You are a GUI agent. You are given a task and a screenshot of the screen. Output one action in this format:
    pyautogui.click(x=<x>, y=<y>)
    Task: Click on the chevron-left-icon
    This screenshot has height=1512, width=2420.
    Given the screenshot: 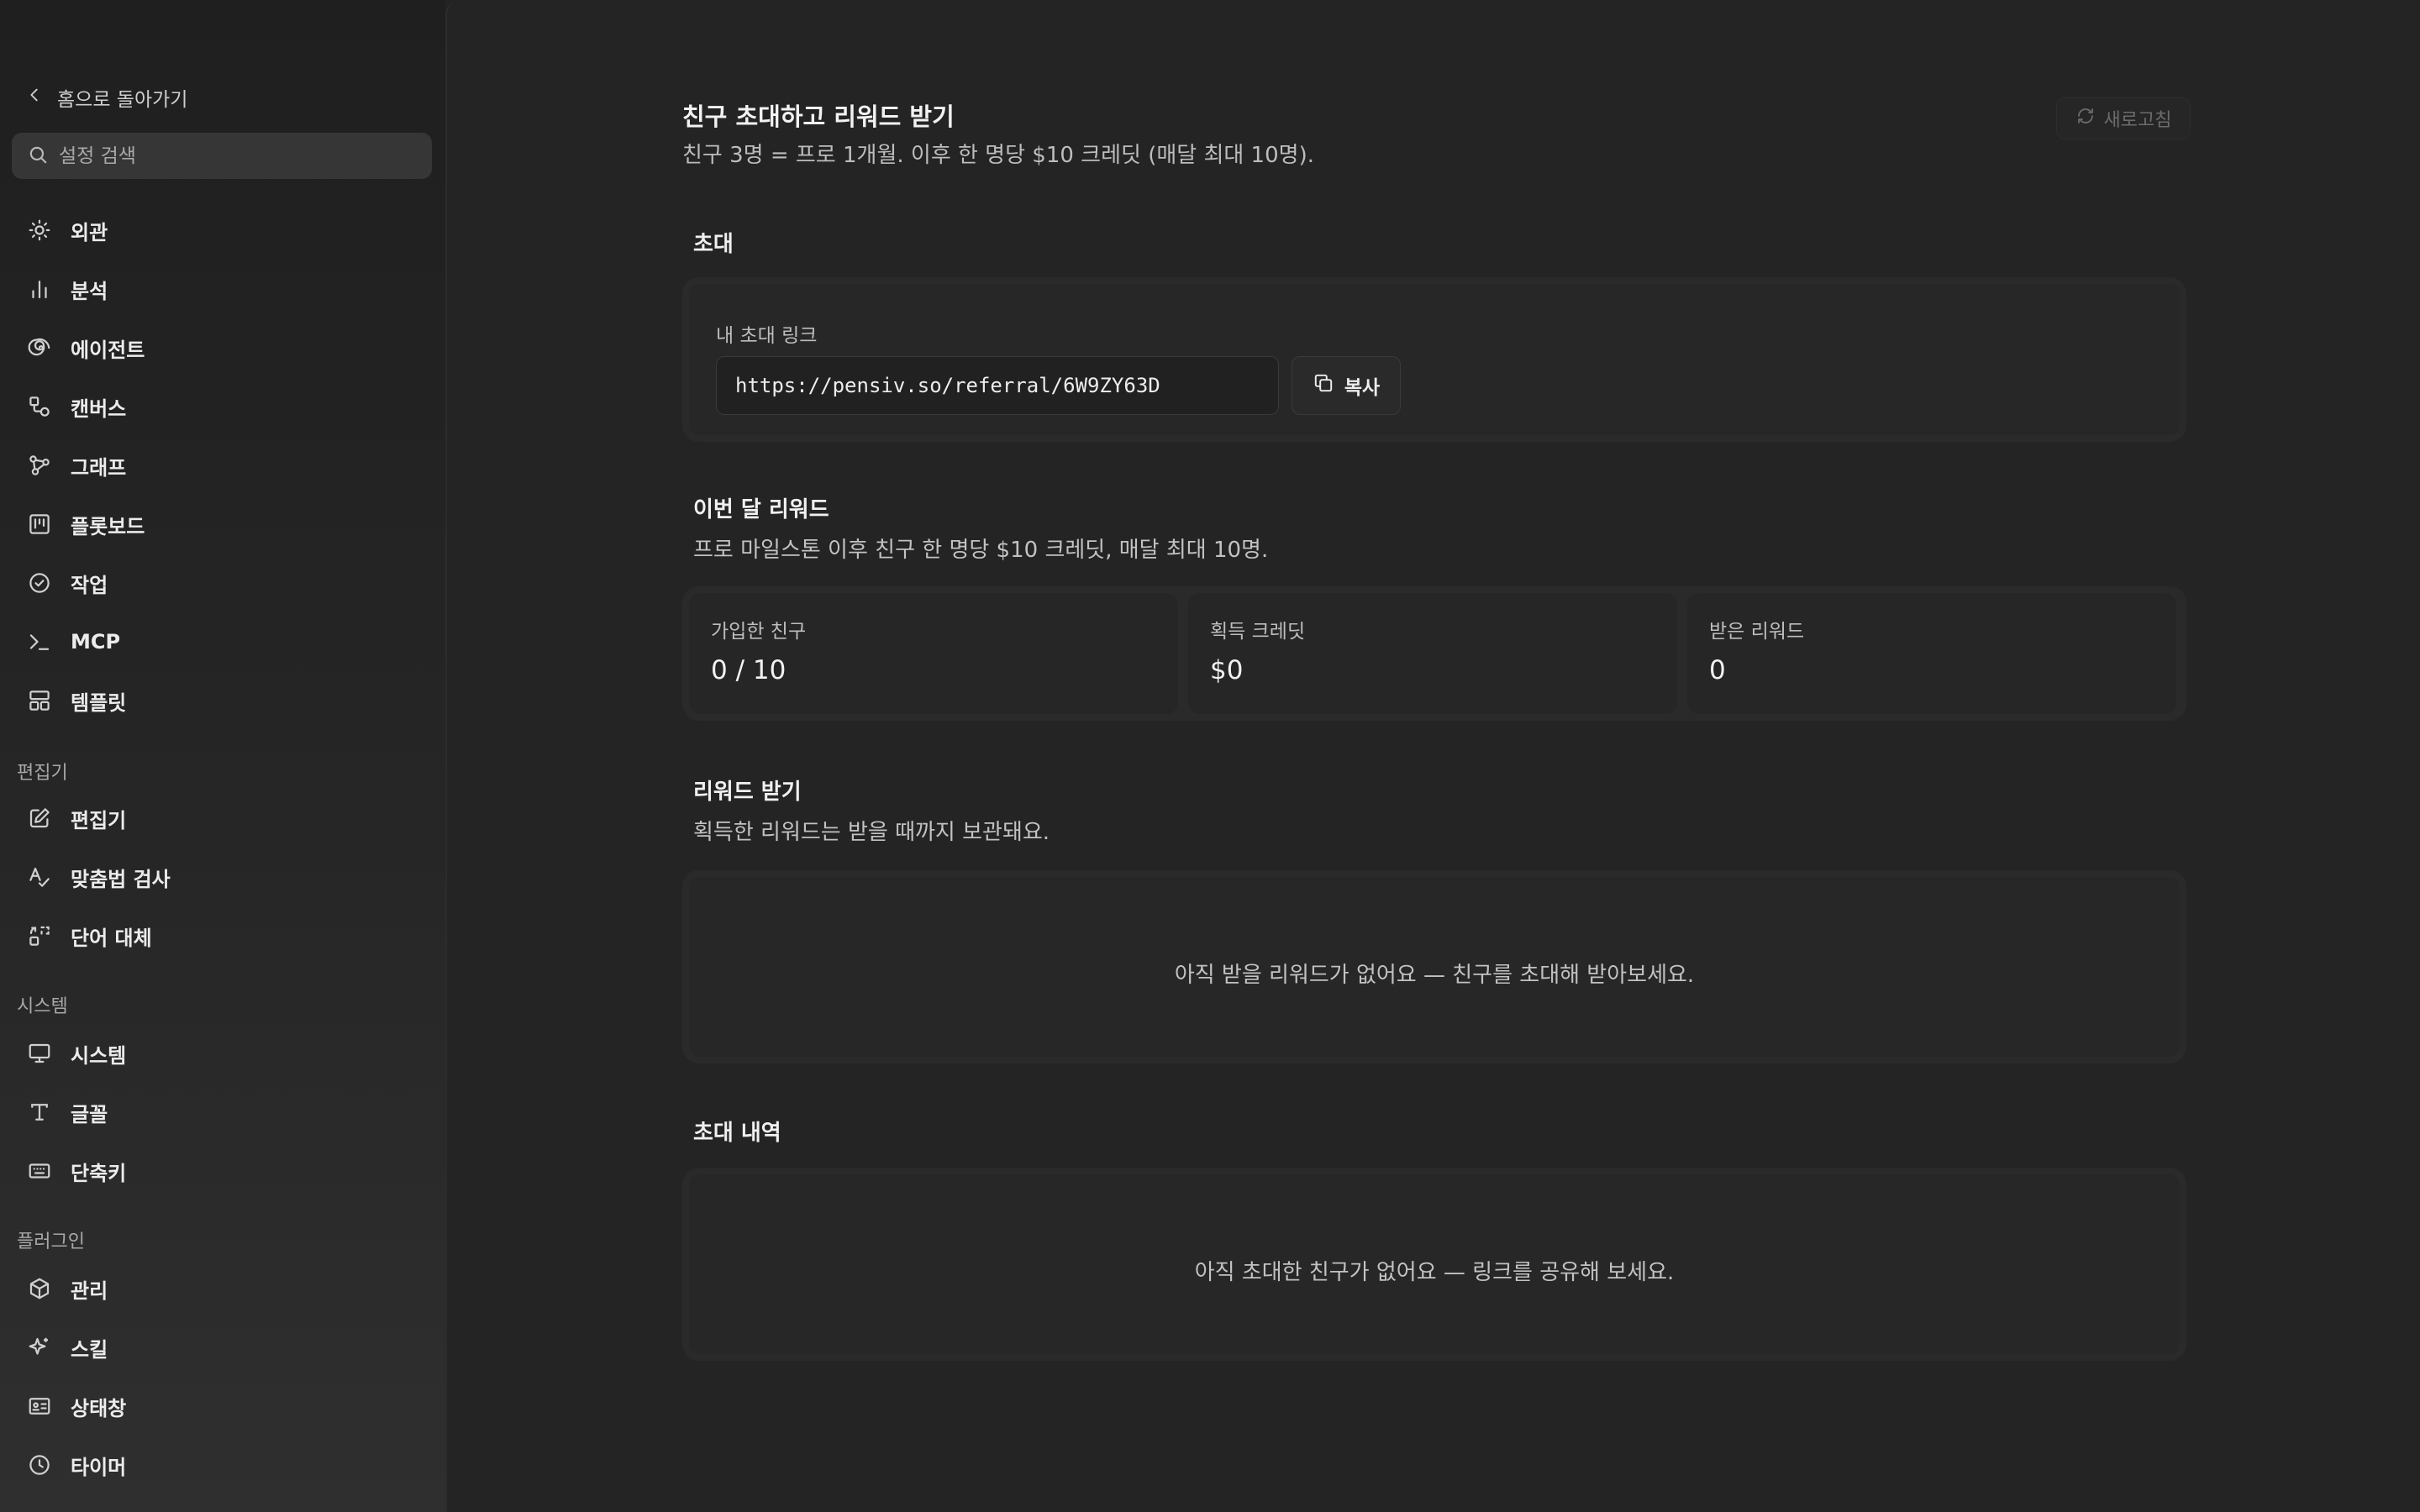 What is the action you would take?
    pyautogui.click(x=34, y=97)
    